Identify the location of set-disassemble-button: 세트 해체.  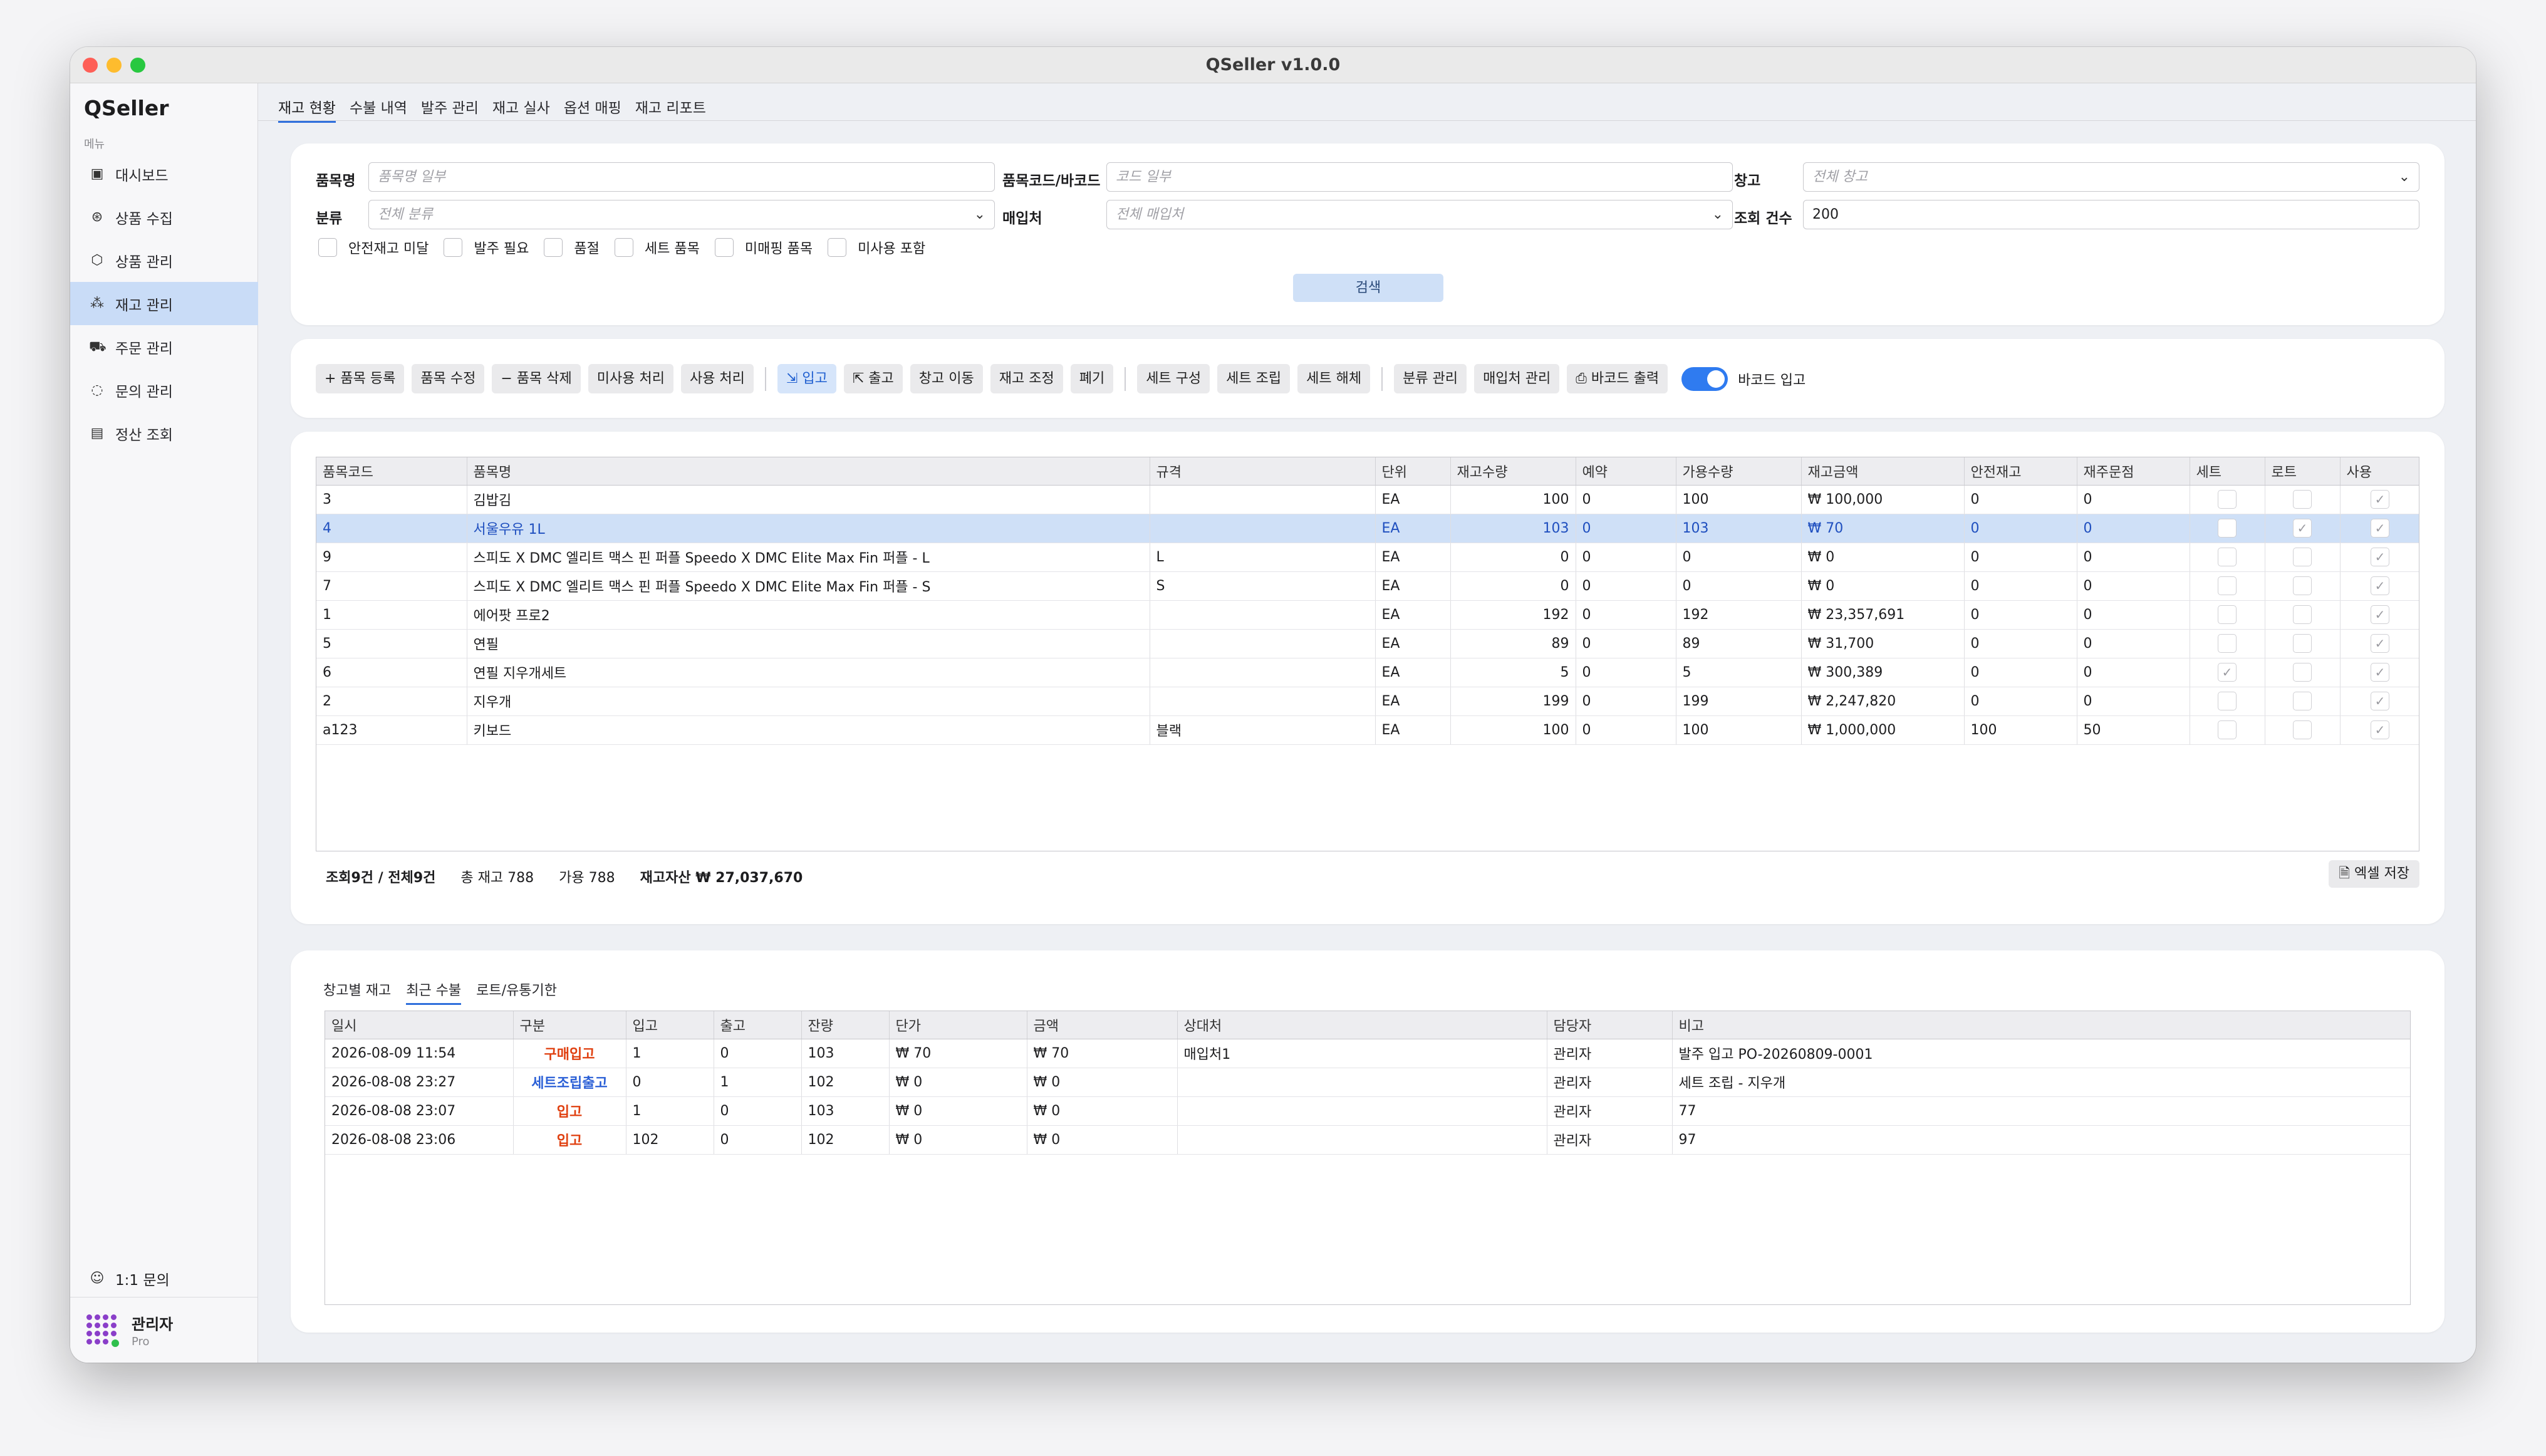
(1334, 379).